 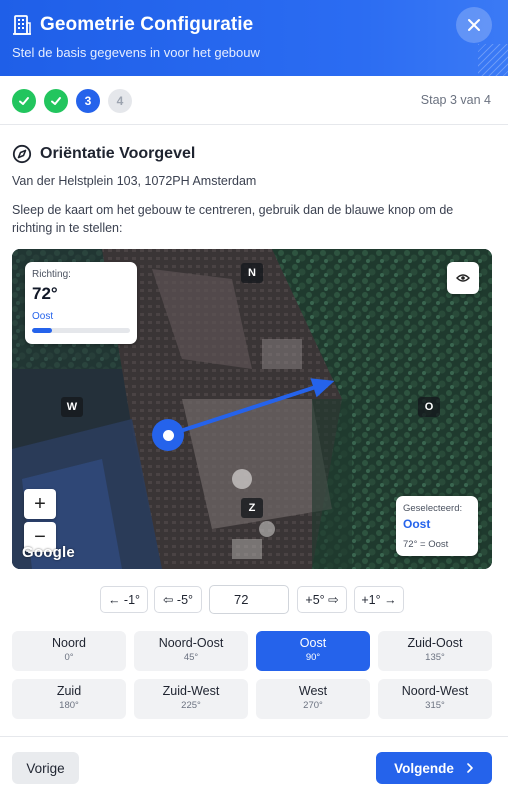 What do you see at coordinates (435, 705) in the screenshot?
I see `option-degrees: 315°` at bounding box center [435, 705].